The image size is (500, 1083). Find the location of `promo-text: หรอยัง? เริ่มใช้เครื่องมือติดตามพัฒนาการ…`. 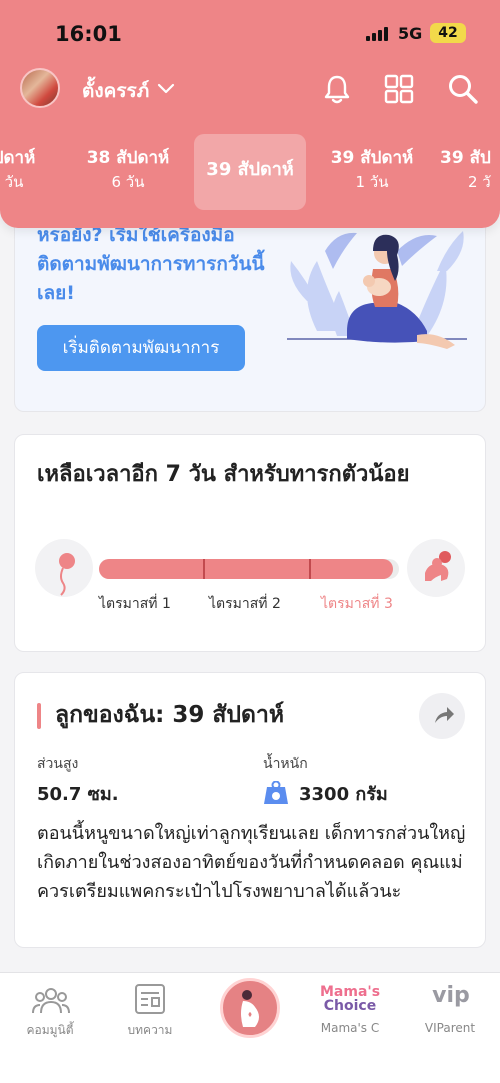

promo-text: หรอยัง? เริ่มใช้เครื่องมือติดตามพัฒนาการ… is located at coordinates (151, 264).